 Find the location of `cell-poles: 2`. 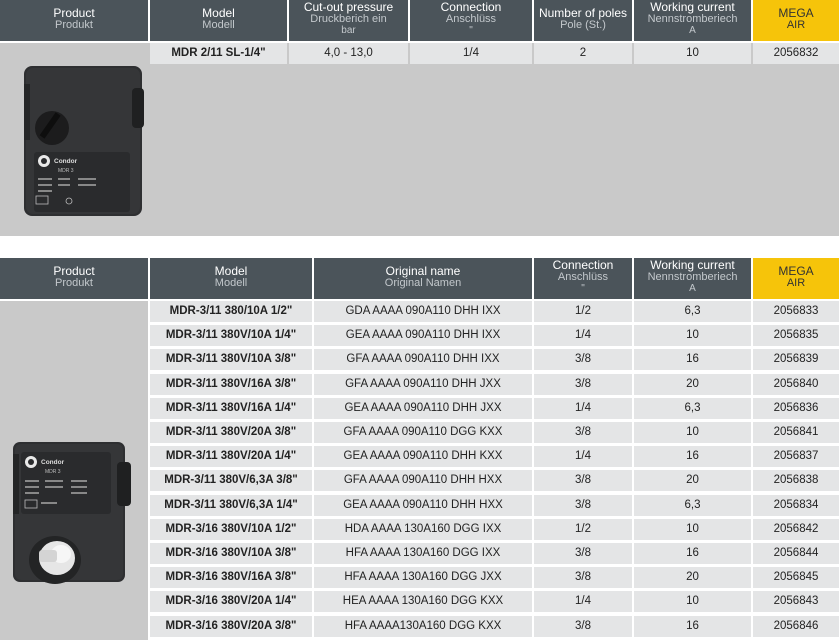

cell-poles: 2 is located at coordinates (583, 53).